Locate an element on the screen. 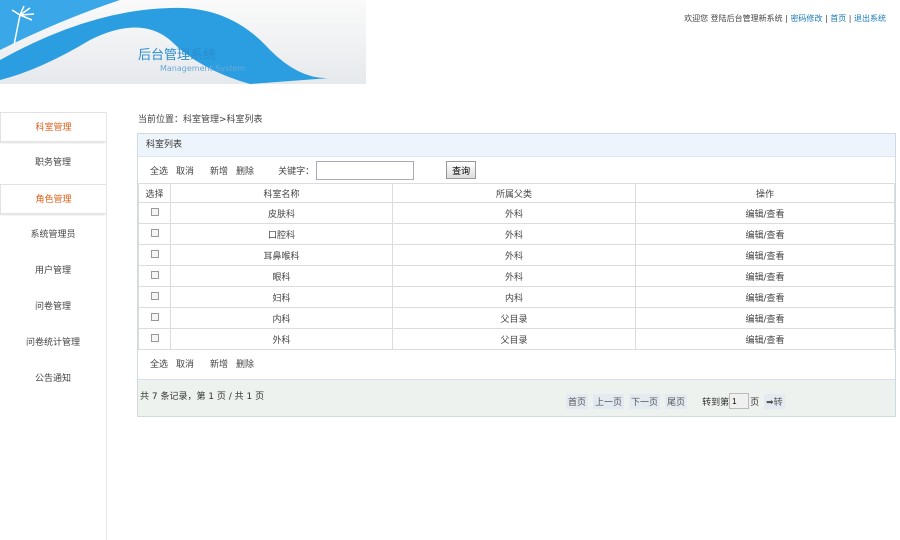  welcome-text: 欢迎您 登陆后台管理新系统 is located at coordinates (733, 18).